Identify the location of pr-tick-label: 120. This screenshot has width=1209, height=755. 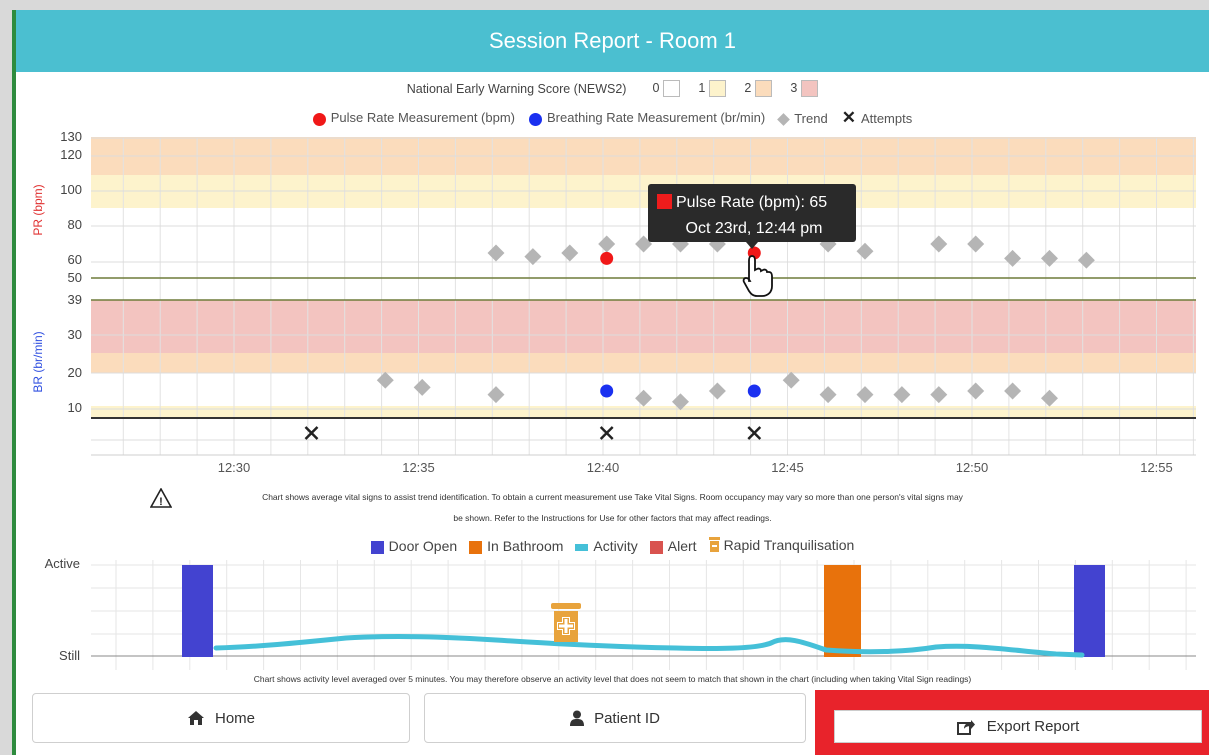
(71, 154).